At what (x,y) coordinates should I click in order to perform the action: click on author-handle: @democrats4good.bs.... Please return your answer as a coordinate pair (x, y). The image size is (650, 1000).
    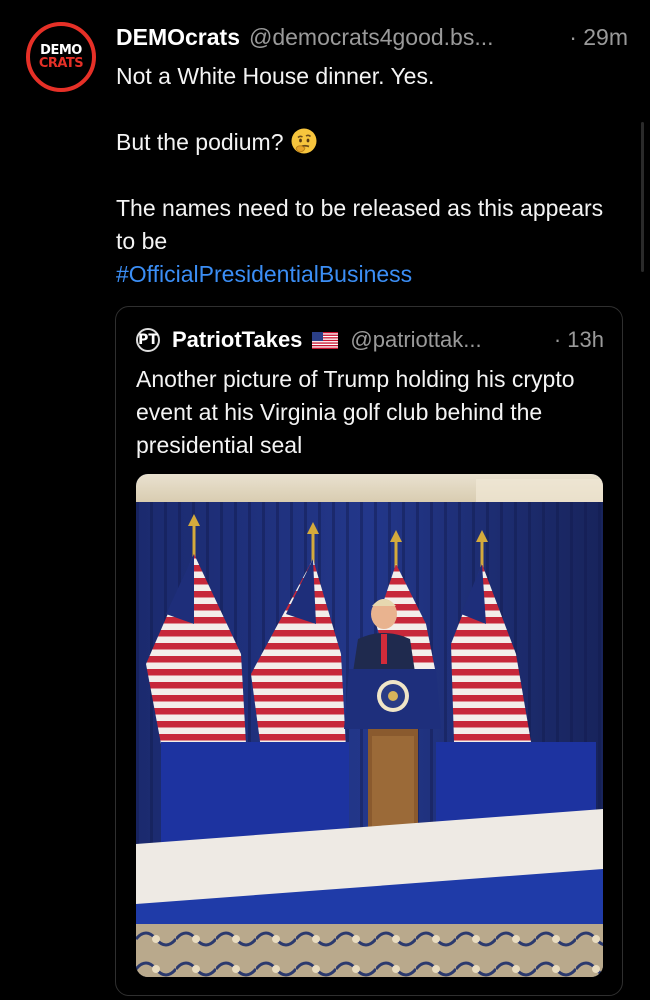
    Looking at the image, I should click on (371, 37).